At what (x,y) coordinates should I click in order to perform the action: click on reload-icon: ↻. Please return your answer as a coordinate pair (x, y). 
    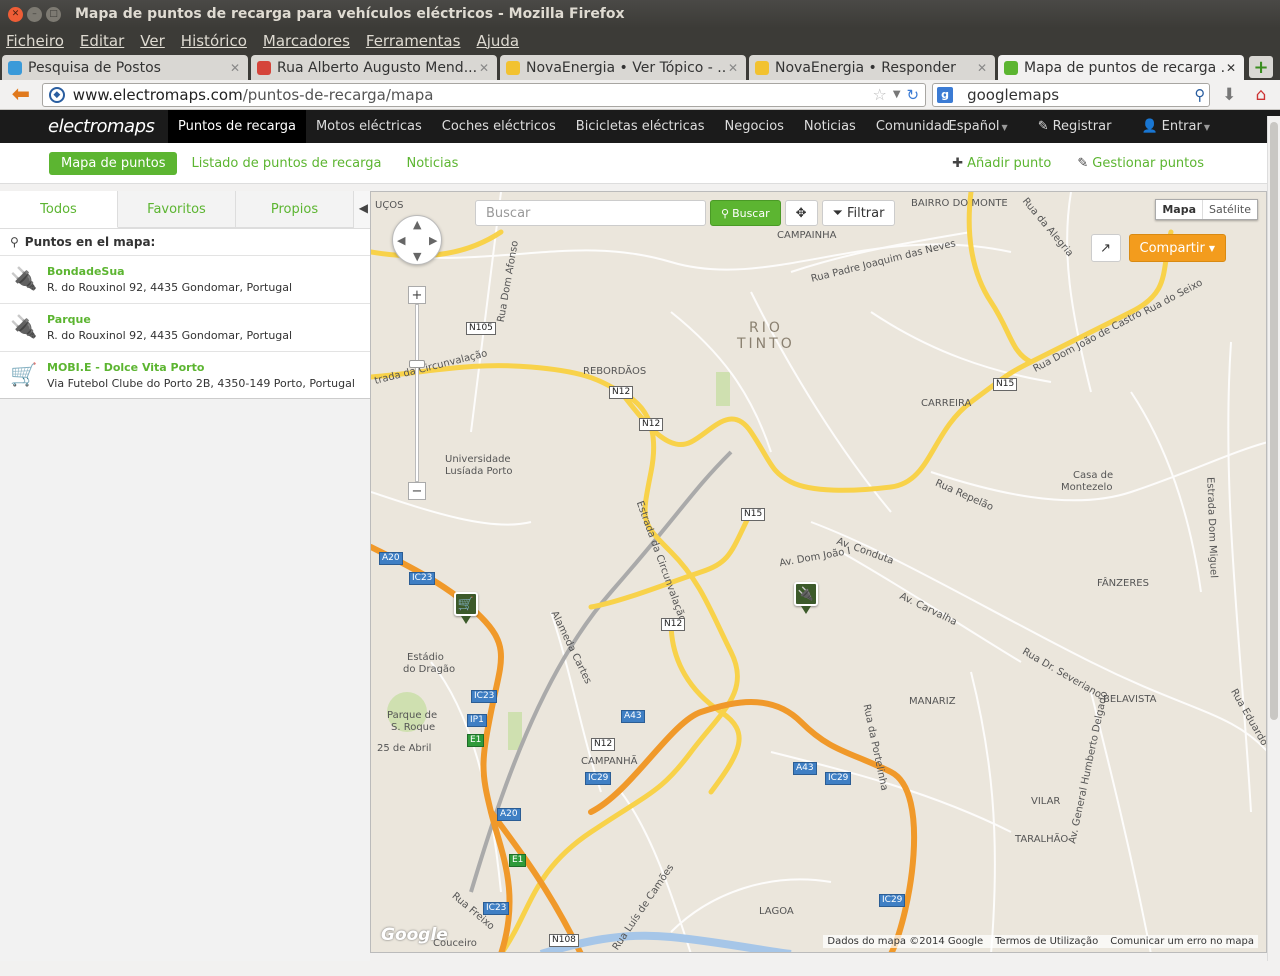
    Looking at the image, I should click on (913, 95).